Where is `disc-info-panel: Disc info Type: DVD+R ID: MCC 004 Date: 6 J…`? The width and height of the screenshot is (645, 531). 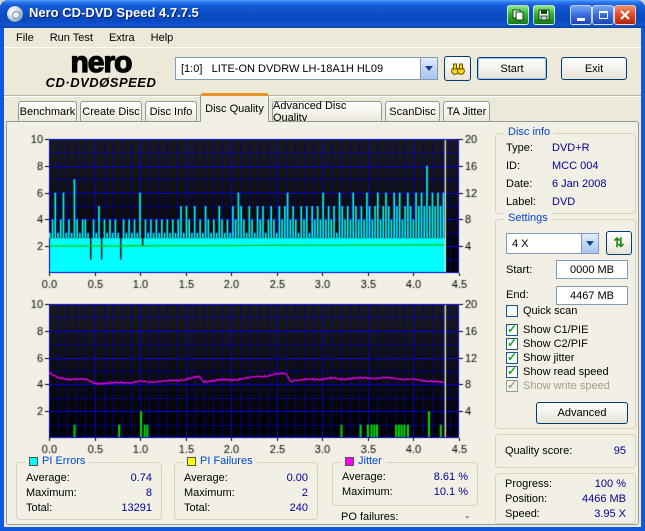 disc-info-panel: Disc info Type: DVD+R ID: MCC 004 Date: 6 J… is located at coordinates (565, 170).